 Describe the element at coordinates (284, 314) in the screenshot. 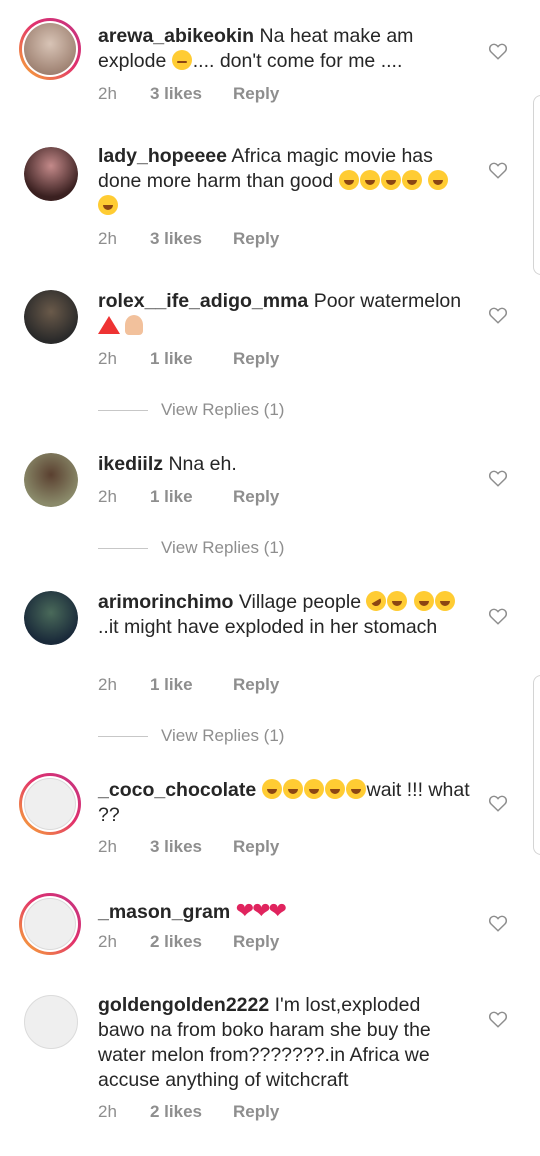

I see `comment-text: rolex__ife_adigo_mma Poor watermelon` at that location.